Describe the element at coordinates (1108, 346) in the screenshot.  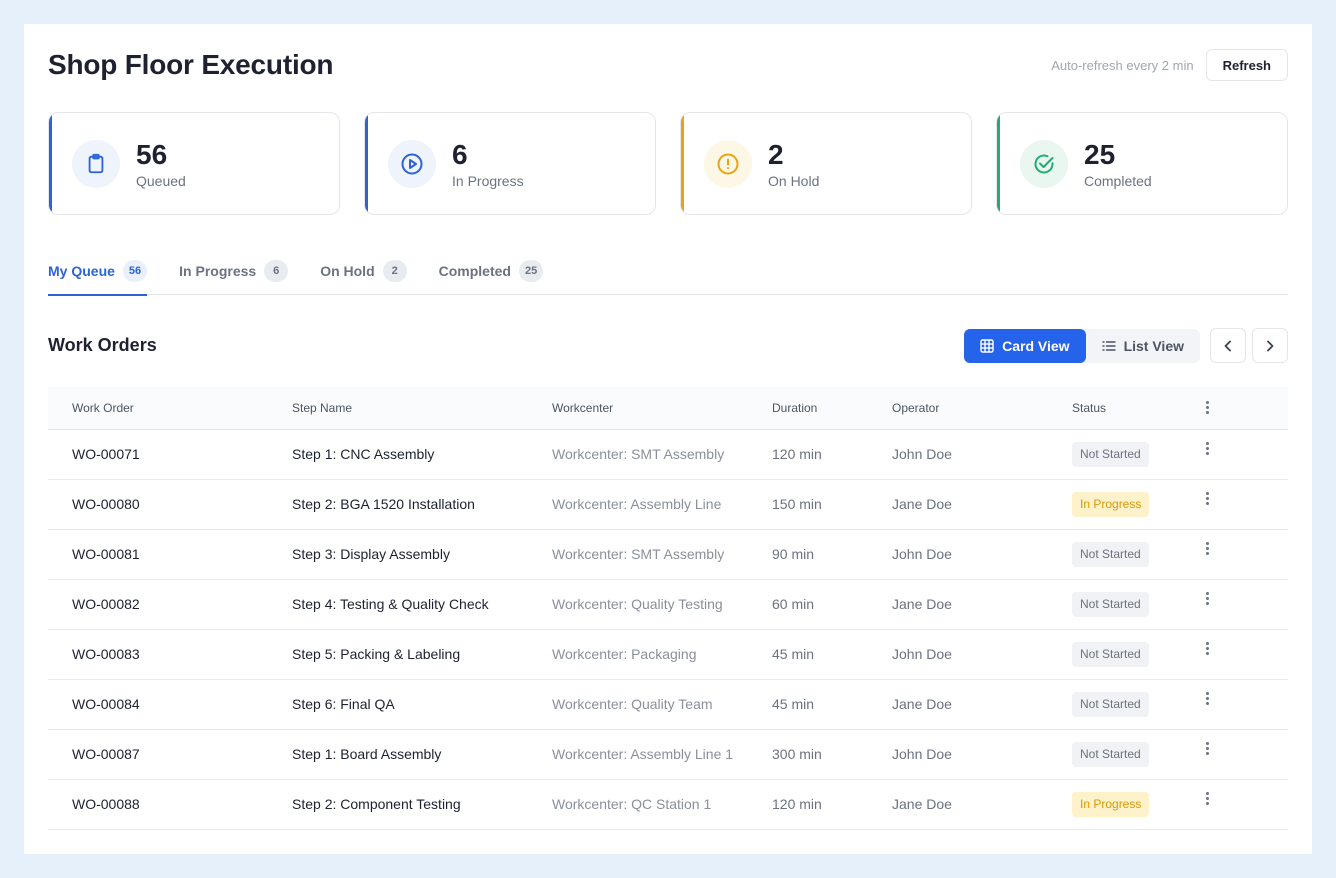
I see `list-icon` at that location.